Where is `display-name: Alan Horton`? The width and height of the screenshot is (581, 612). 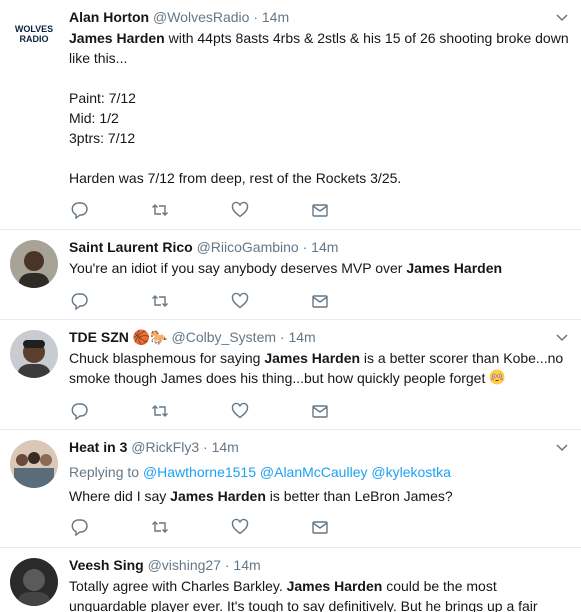
display-name: Alan Horton is located at coordinates (109, 17).